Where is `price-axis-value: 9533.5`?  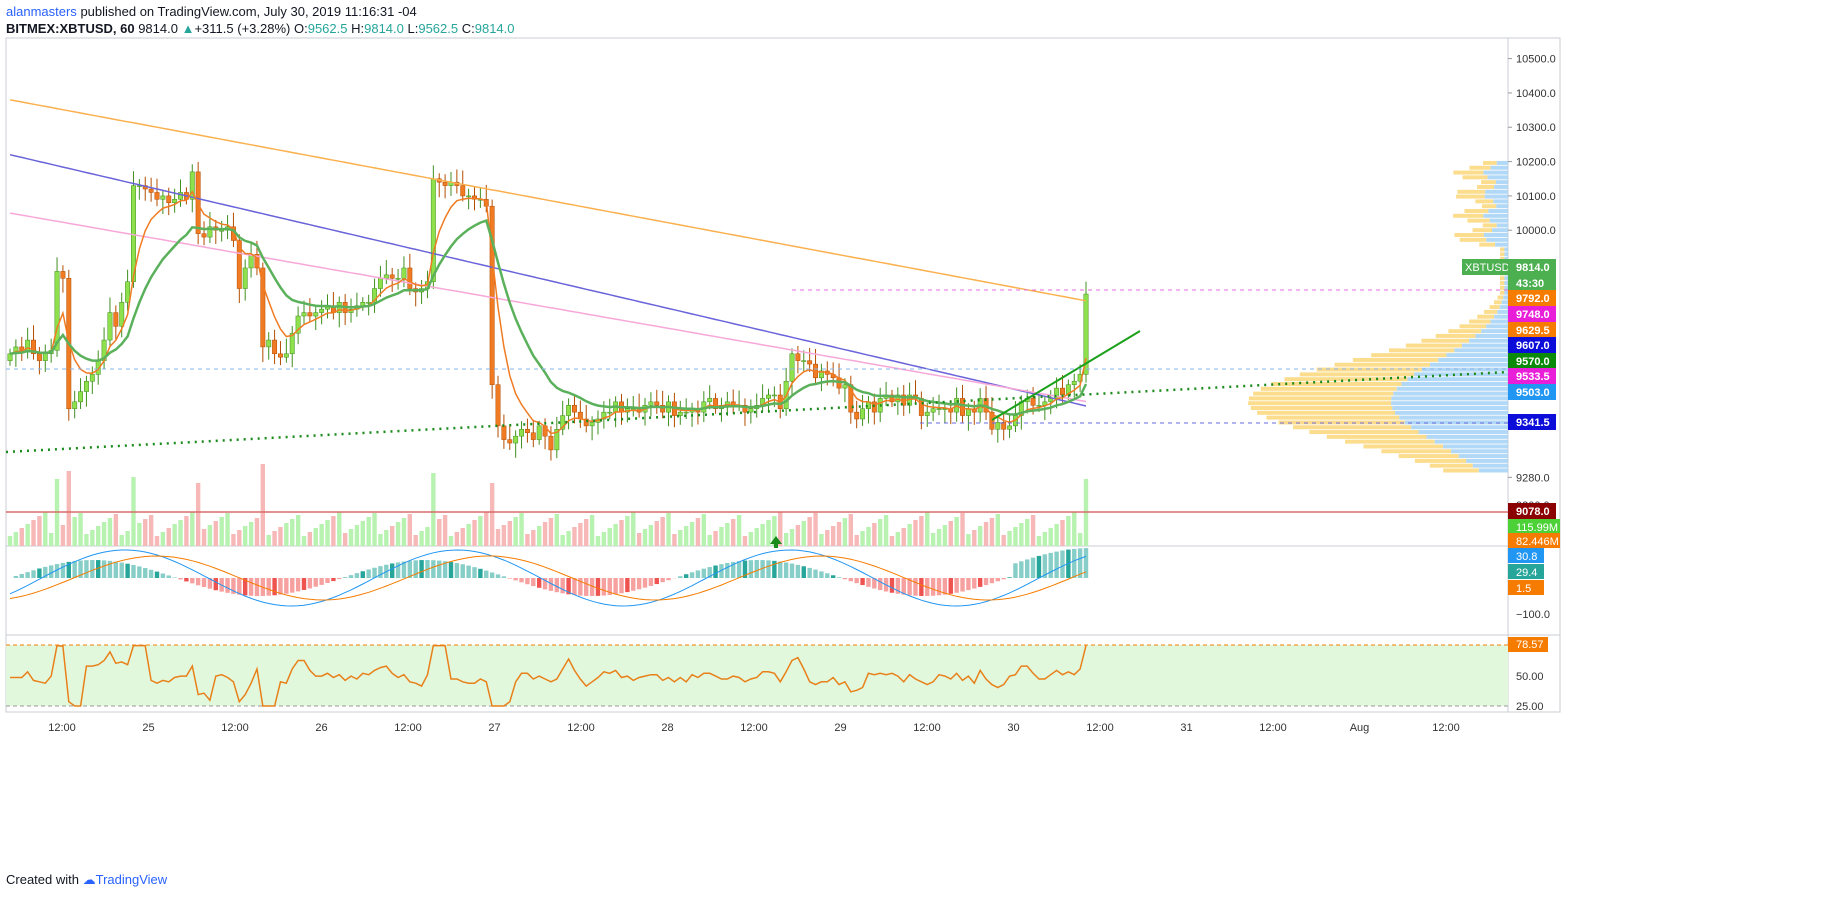 price-axis-value: 9533.5 is located at coordinates (1533, 377).